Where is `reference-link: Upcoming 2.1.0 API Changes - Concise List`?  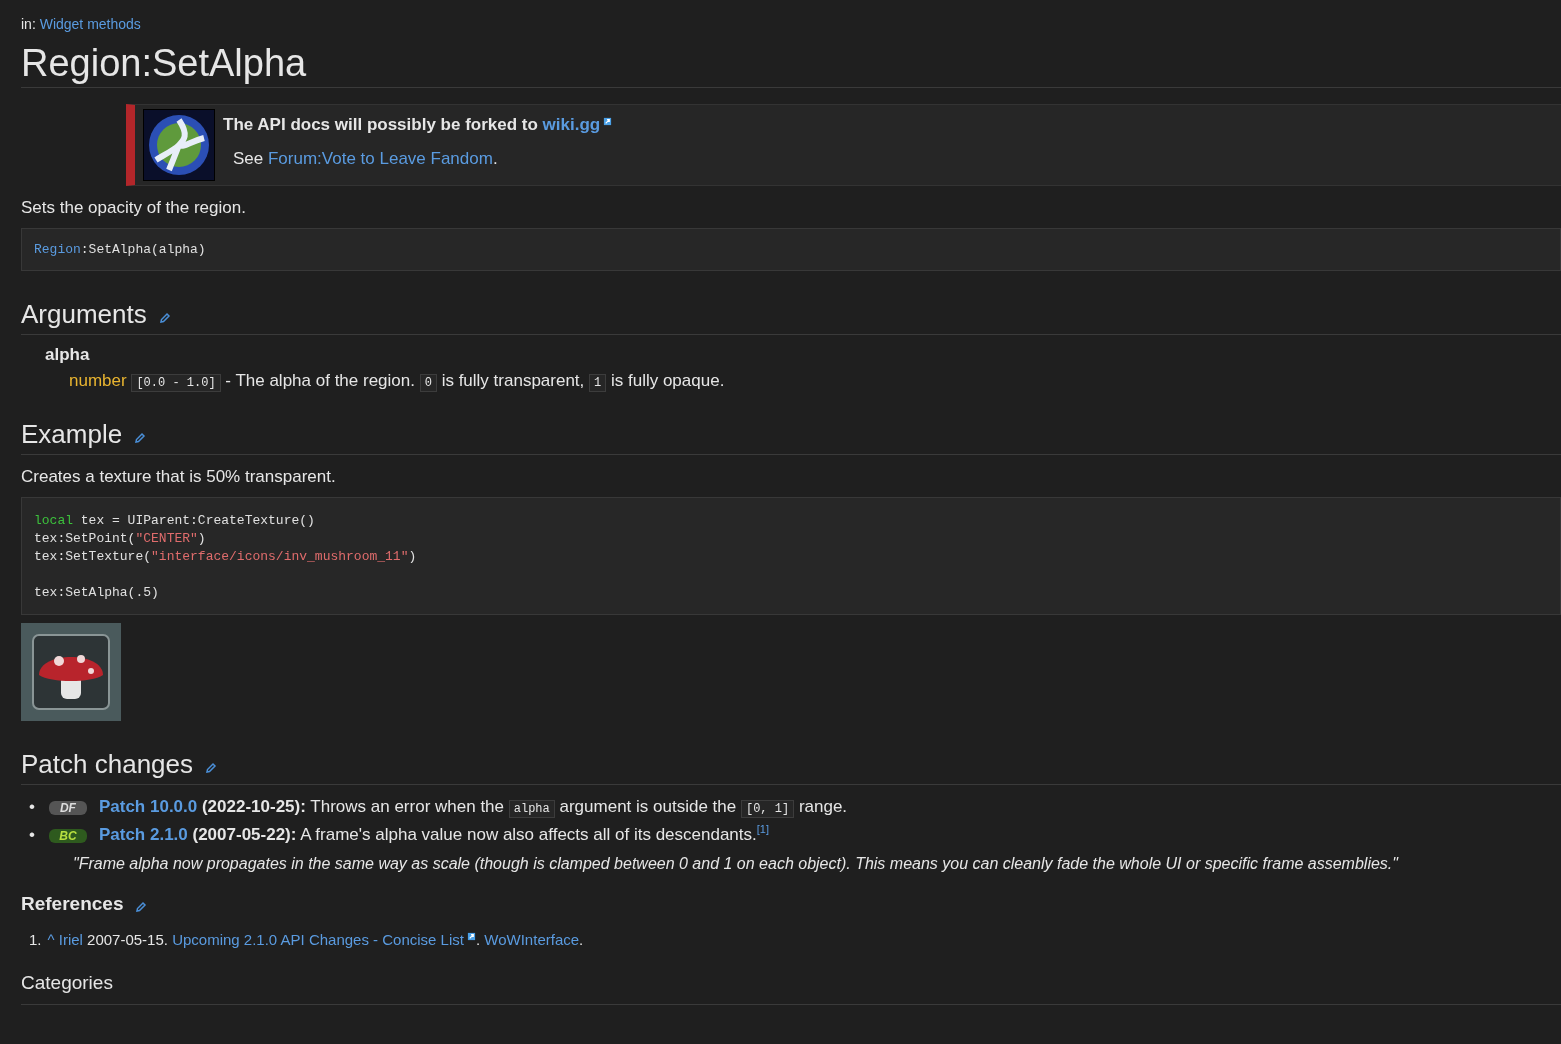
reference-link: Upcoming 2.1.0 API Changes - Concise List is located at coordinates (324, 939).